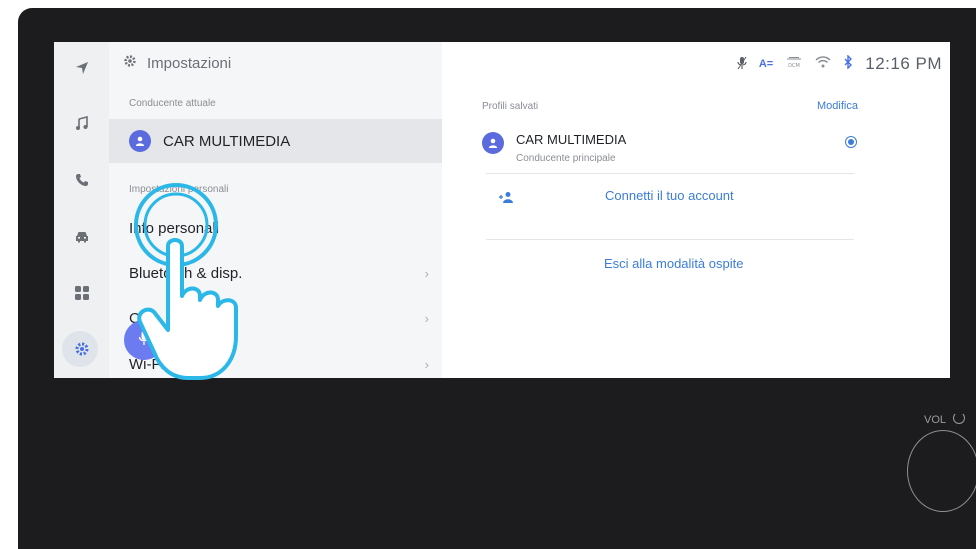 This screenshot has width=976, height=549. I want to click on phone-icon, so click(81, 180).